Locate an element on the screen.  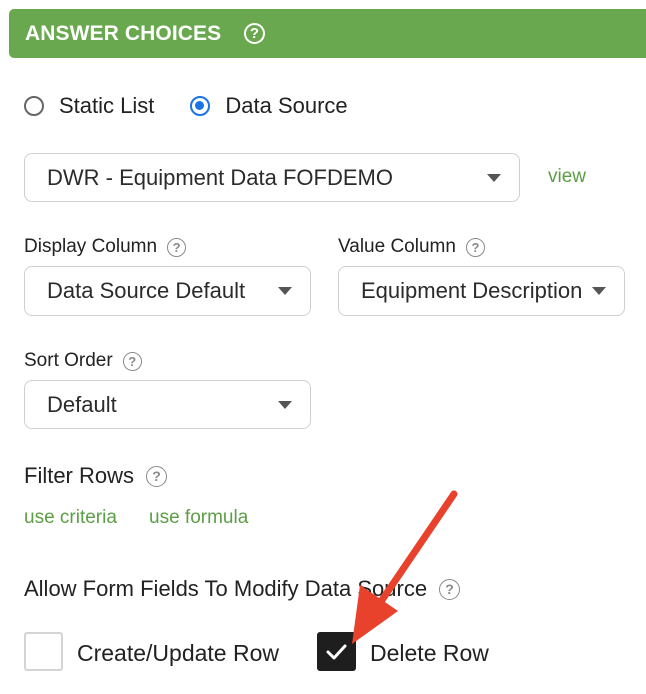
red-arrow-annotation-icon is located at coordinates (405, 567).